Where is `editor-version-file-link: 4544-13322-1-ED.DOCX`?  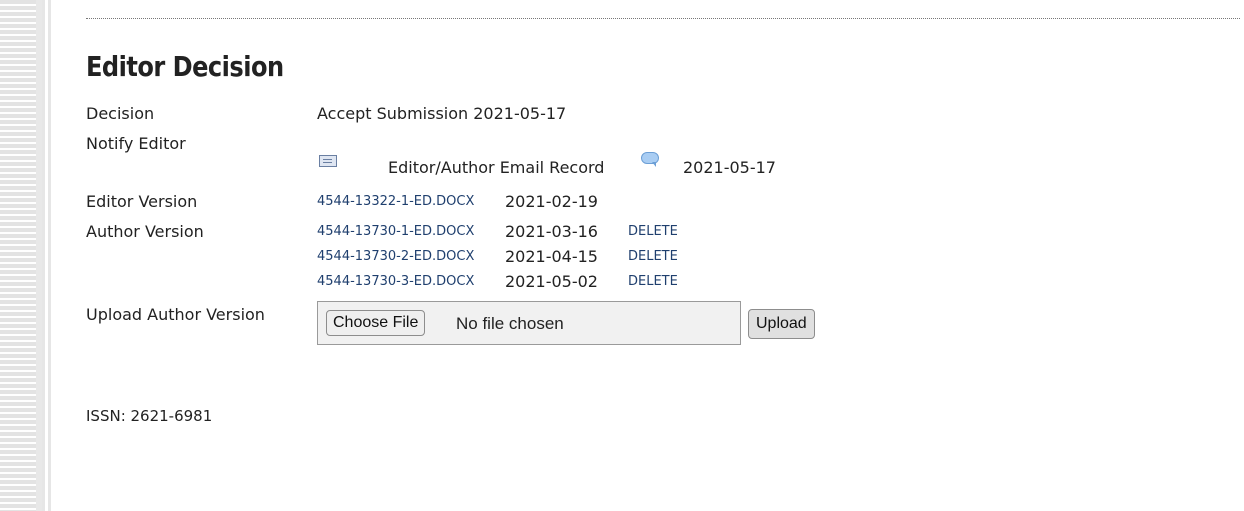 editor-version-file-link: 4544-13322-1-ED.DOCX is located at coordinates (395, 201).